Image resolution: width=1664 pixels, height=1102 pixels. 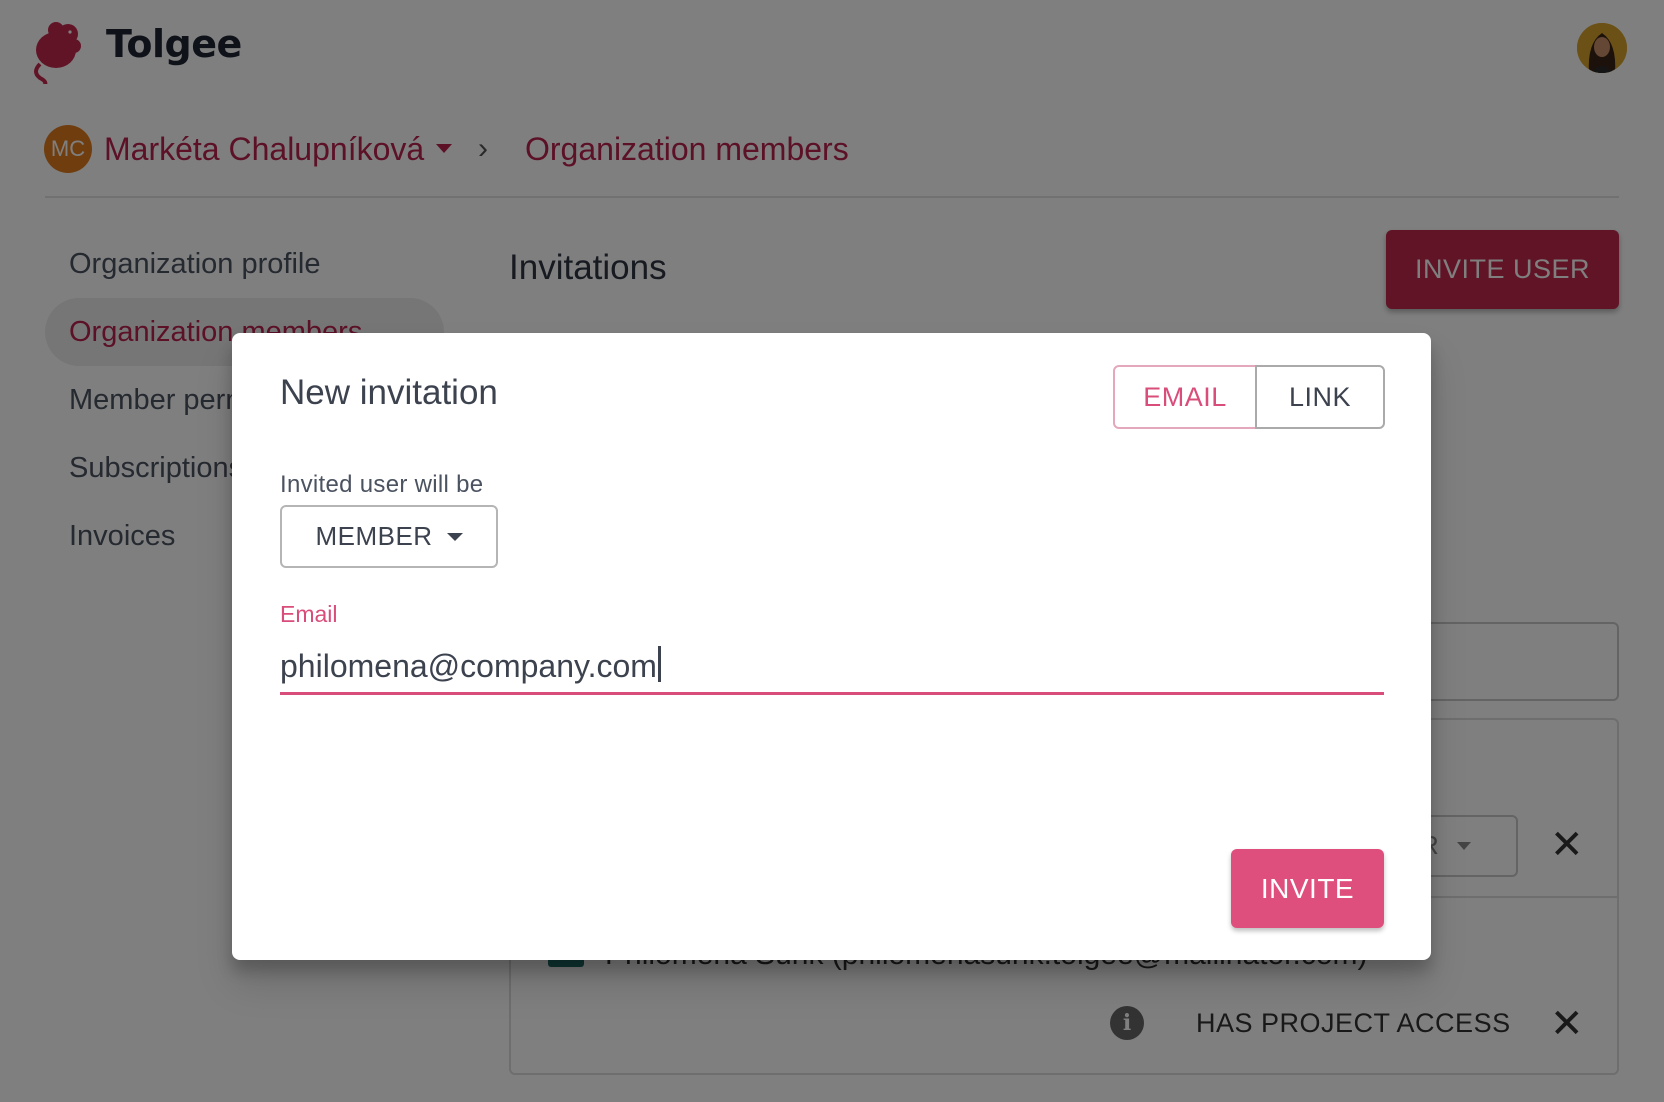 I want to click on invite-button: INVITE, so click(x=1307, y=888).